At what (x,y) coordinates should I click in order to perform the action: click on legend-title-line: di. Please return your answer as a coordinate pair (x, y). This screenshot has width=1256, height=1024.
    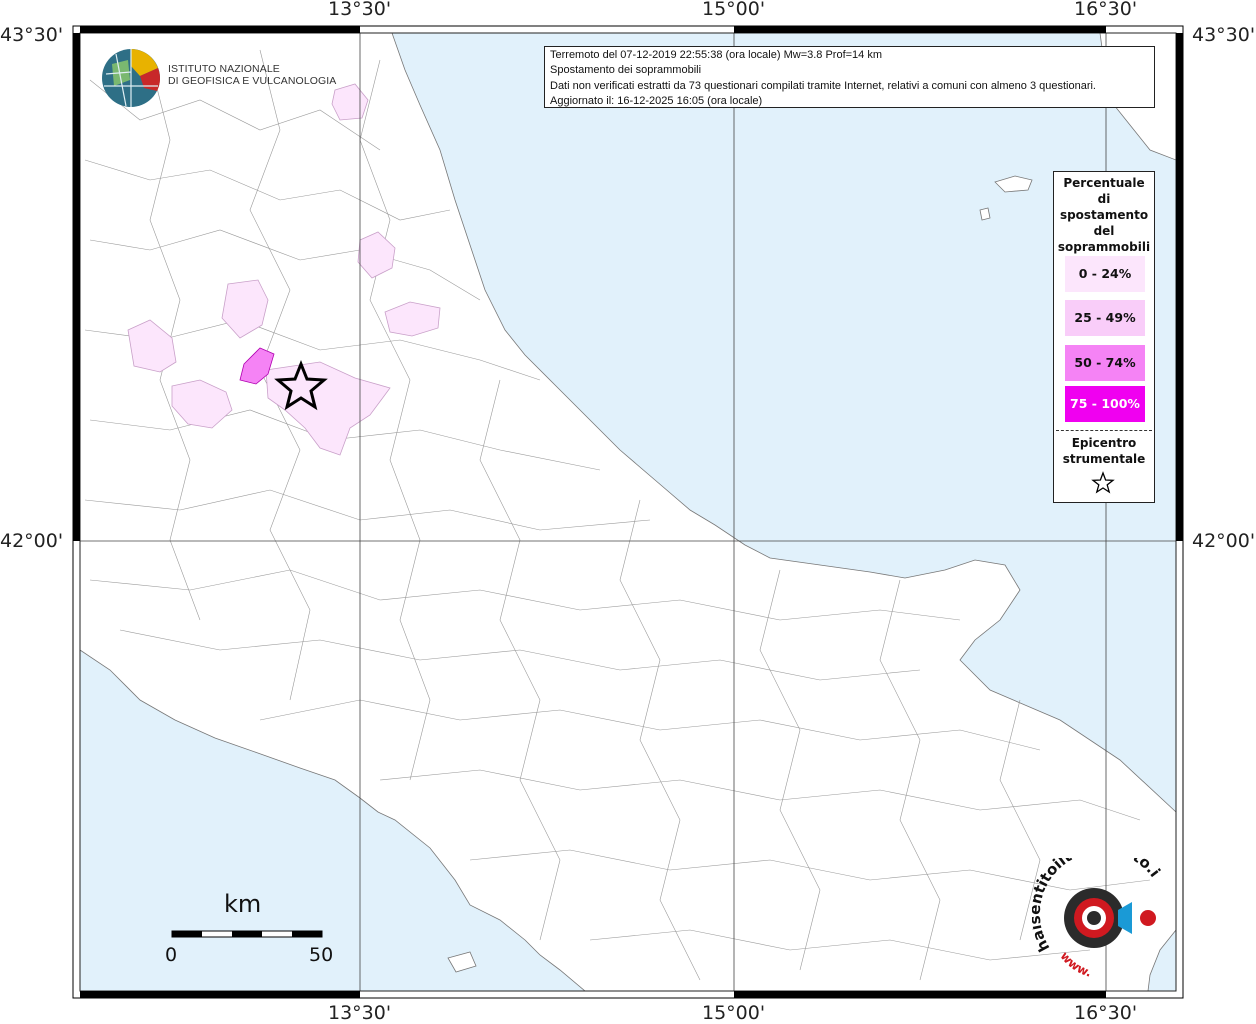
    Looking at the image, I should click on (1104, 199).